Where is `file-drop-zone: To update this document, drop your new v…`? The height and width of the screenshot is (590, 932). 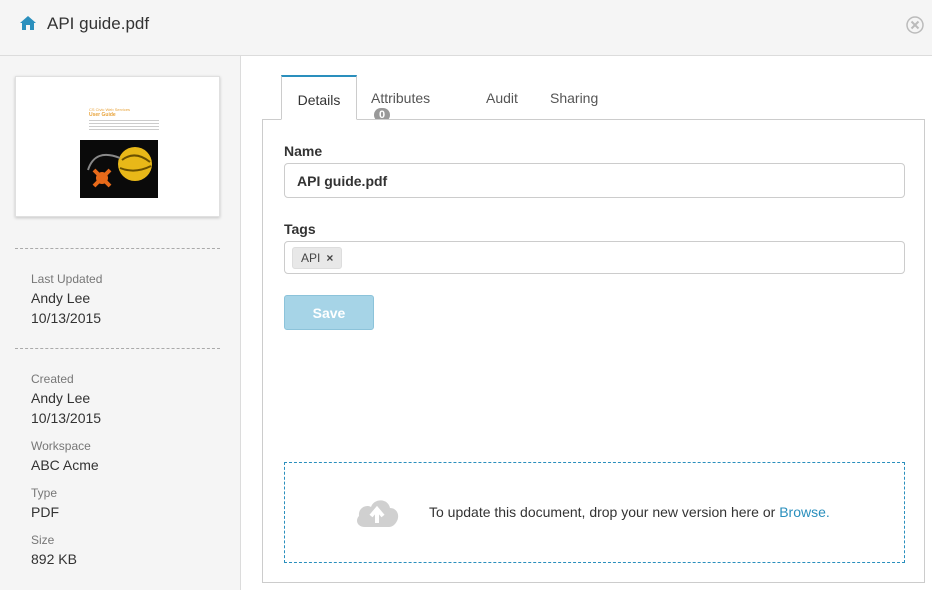
file-drop-zone: To update this document, drop your new v… is located at coordinates (594, 512).